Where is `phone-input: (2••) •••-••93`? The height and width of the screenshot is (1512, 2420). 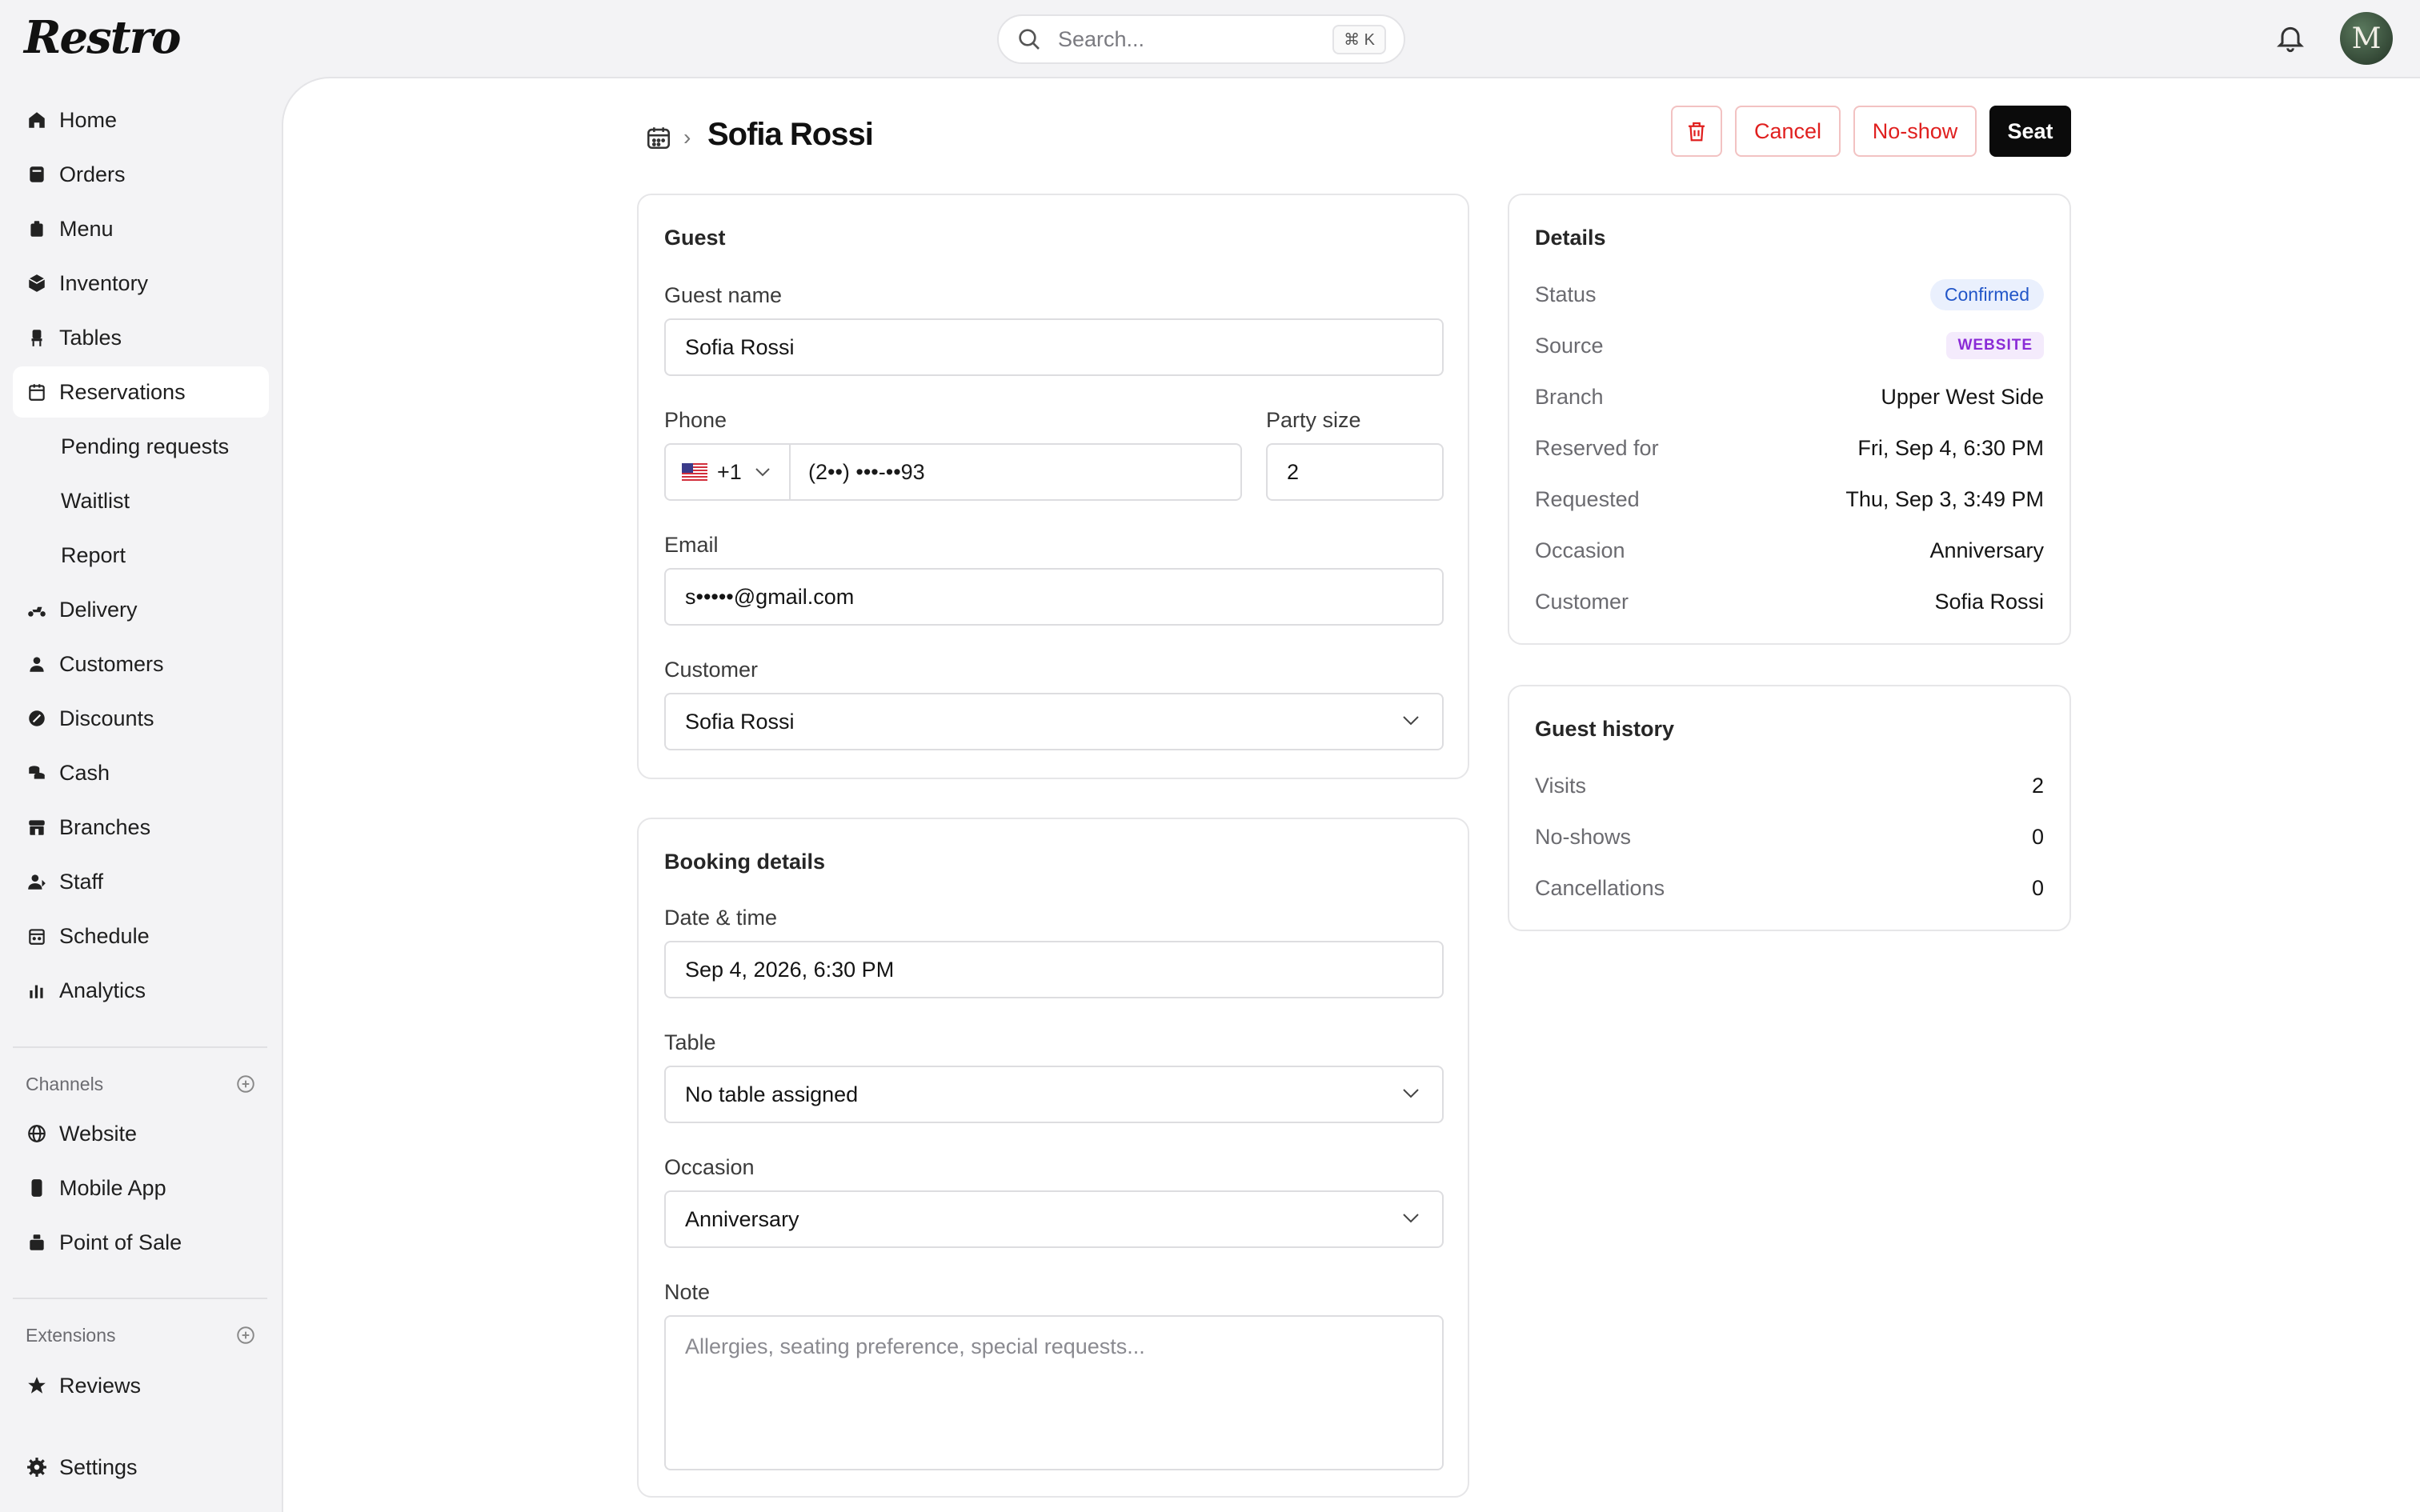 phone-input: (2••) •••-••93 is located at coordinates (1015, 472).